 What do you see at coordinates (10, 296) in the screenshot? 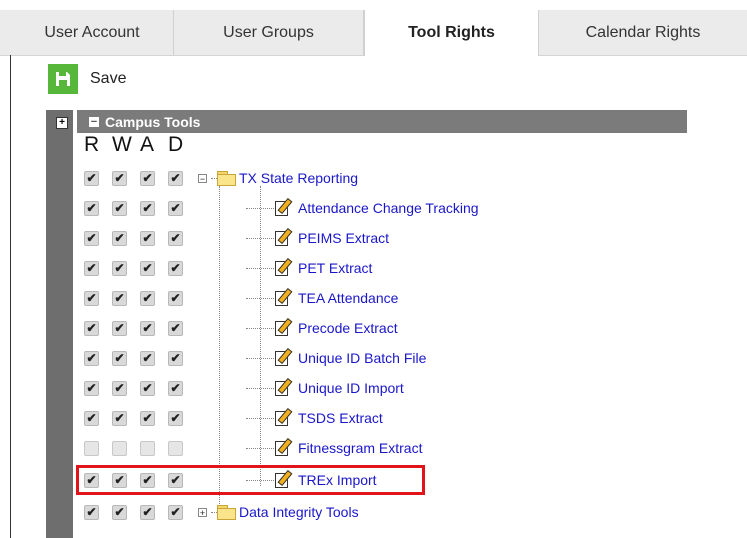
I see `left-border` at bounding box center [10, 296].